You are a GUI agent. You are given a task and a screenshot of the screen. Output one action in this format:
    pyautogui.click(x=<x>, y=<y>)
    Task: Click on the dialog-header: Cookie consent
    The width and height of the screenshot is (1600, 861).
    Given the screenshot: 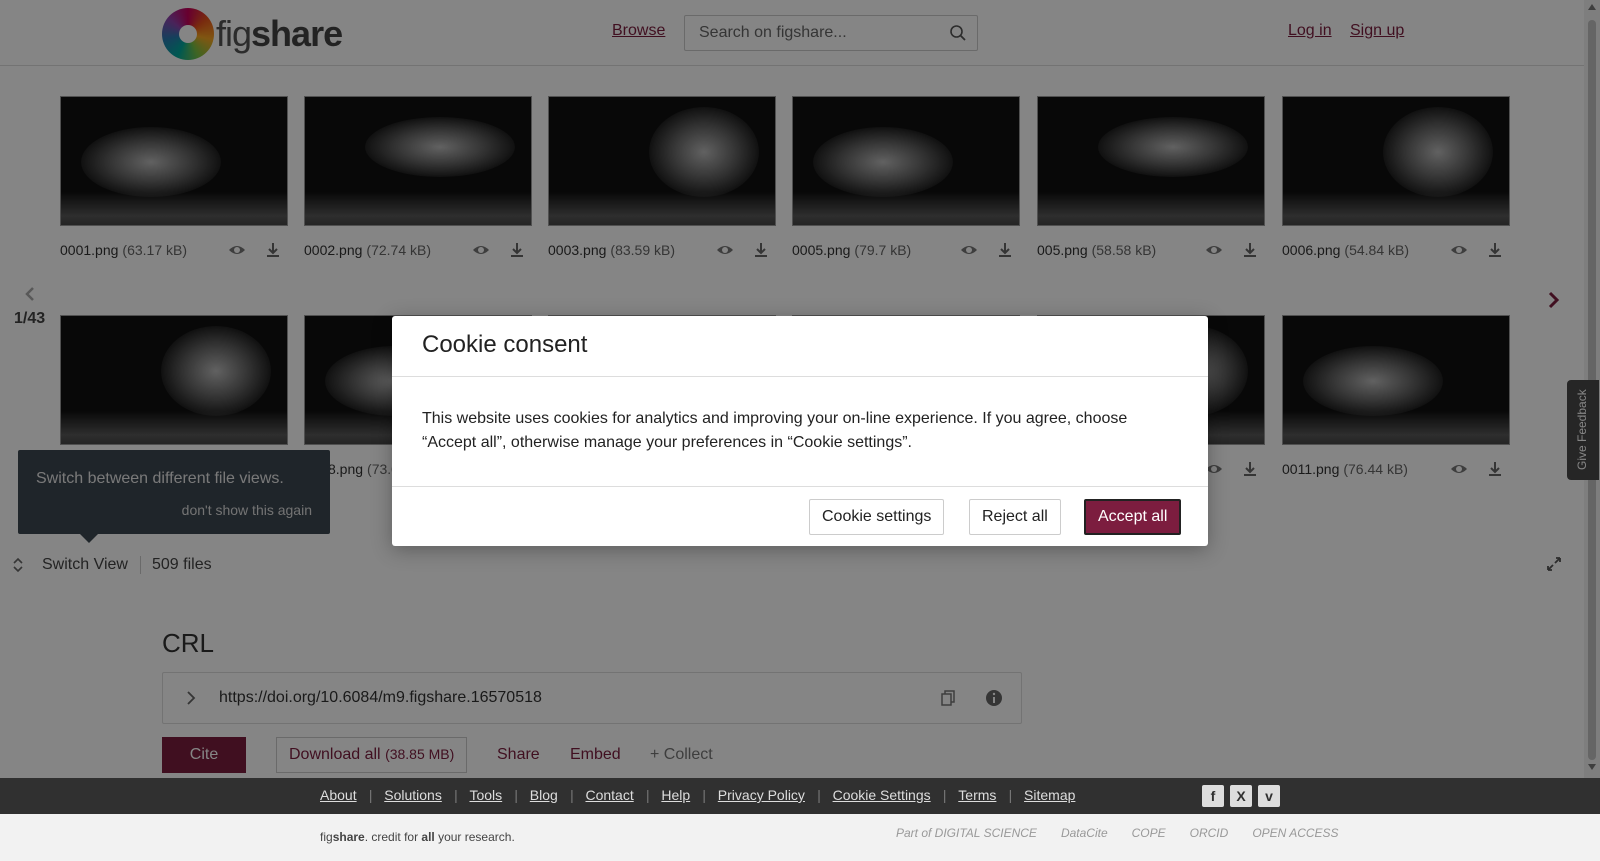 What is the action you would take?
    pyautogui.click(x=800, y=346)
    